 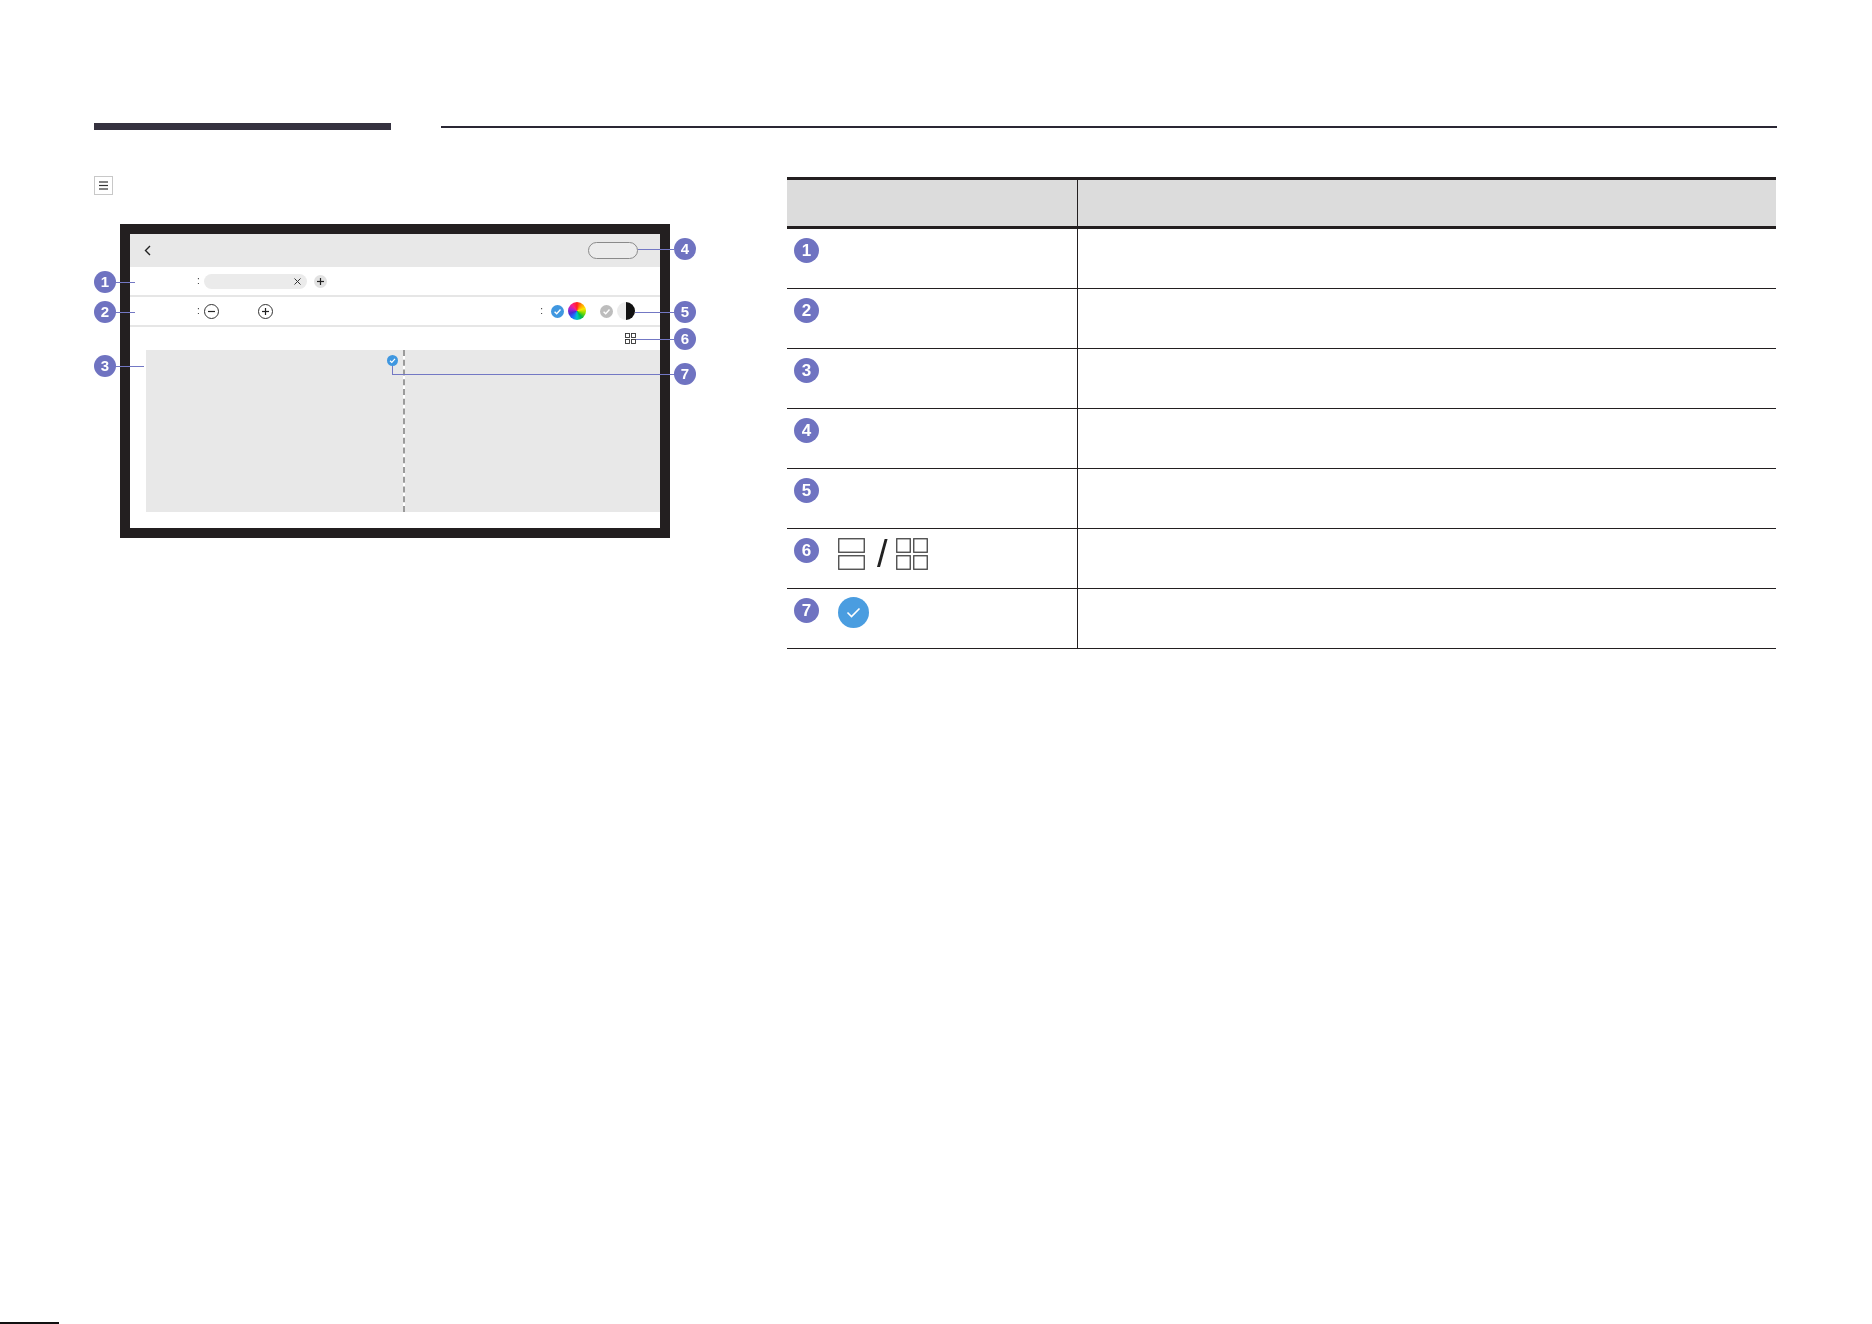 I want to click on row-number: 6, so click(x=806, y=550).